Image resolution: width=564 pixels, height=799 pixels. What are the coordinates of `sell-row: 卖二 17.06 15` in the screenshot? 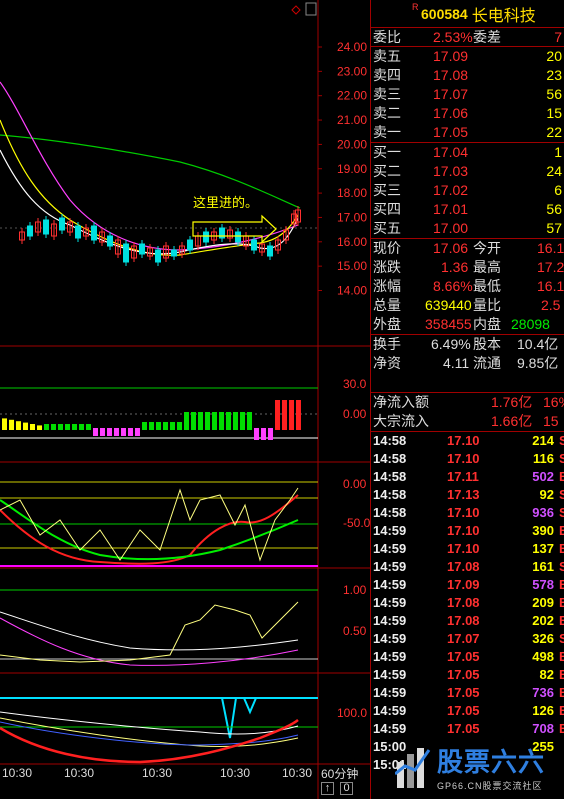 It's located at (467, 113).